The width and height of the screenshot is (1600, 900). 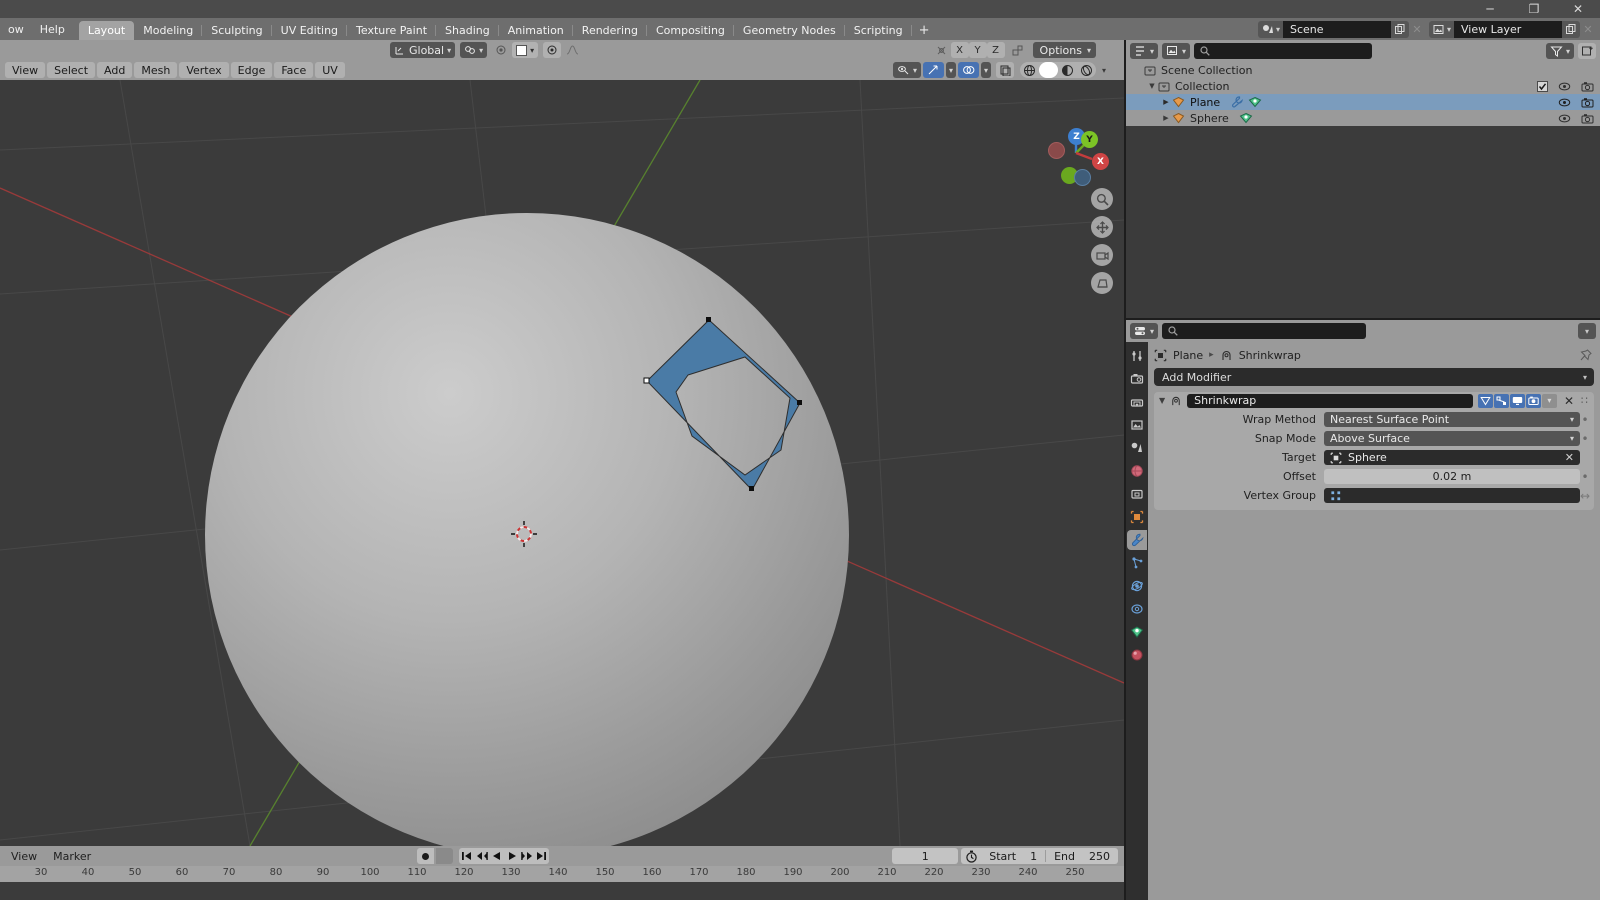 I want to click on maximize-button: ❐, so click(x=1534, y=9).